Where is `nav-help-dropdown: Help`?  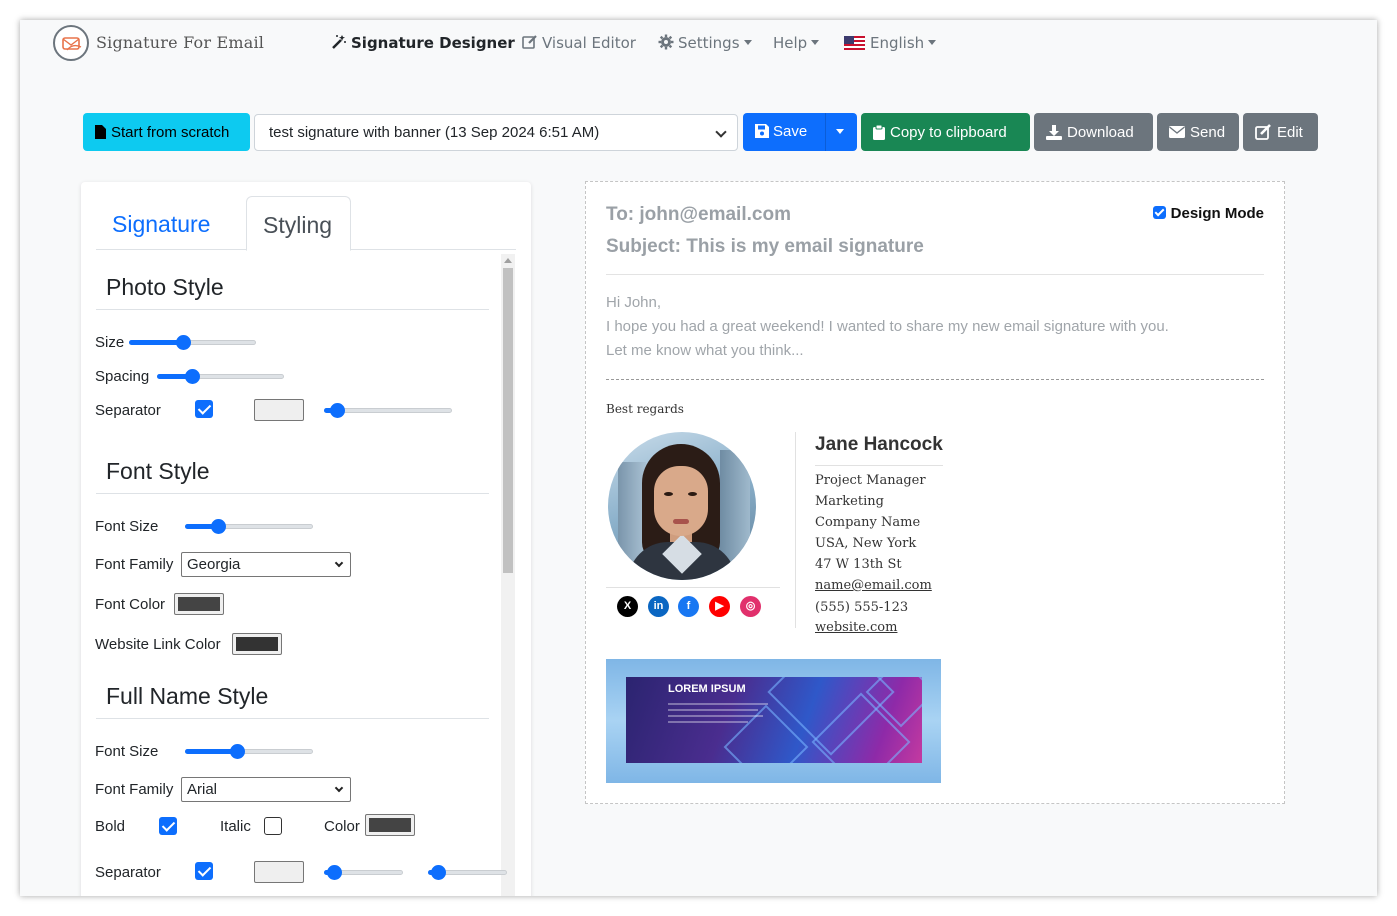
nav-help-dropdown: Help is located at coordinates (796, 43).